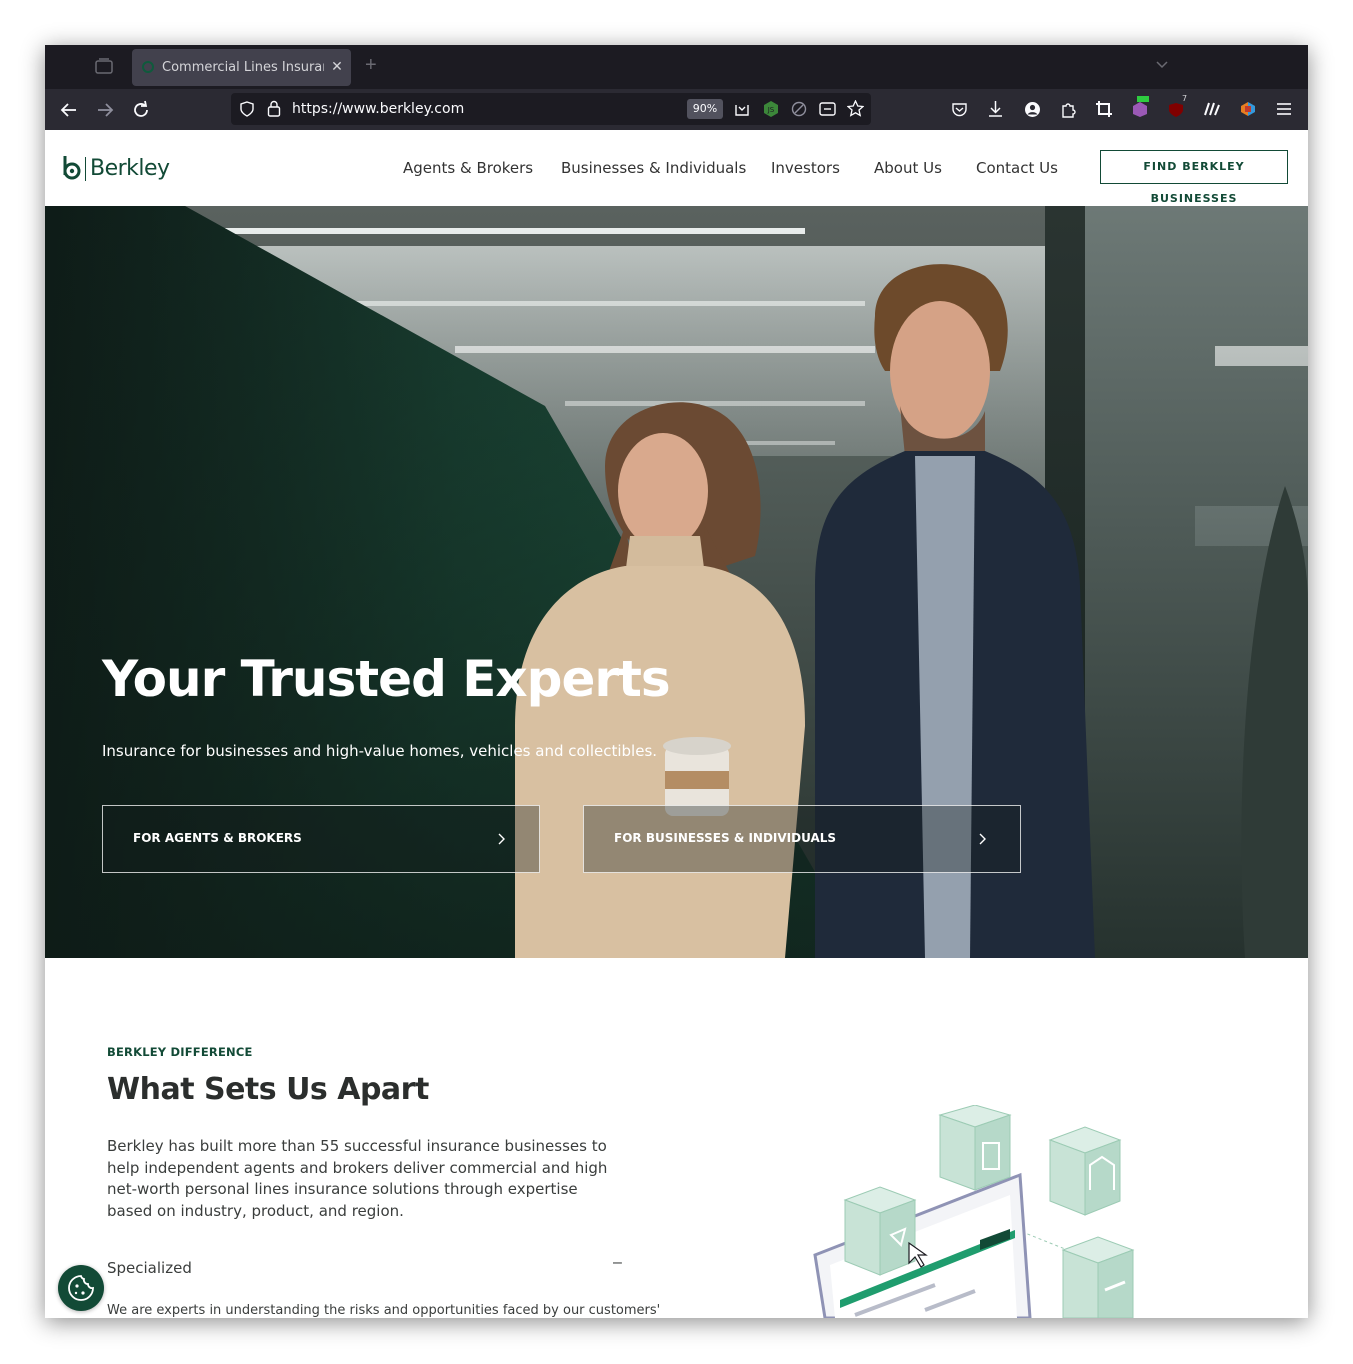 Image resolution: width=1353 pixels, height=1364 pixels. Describe the element at coordinates (72, 168) in the screenshot. I see `berkley-logo-icon` at that location.